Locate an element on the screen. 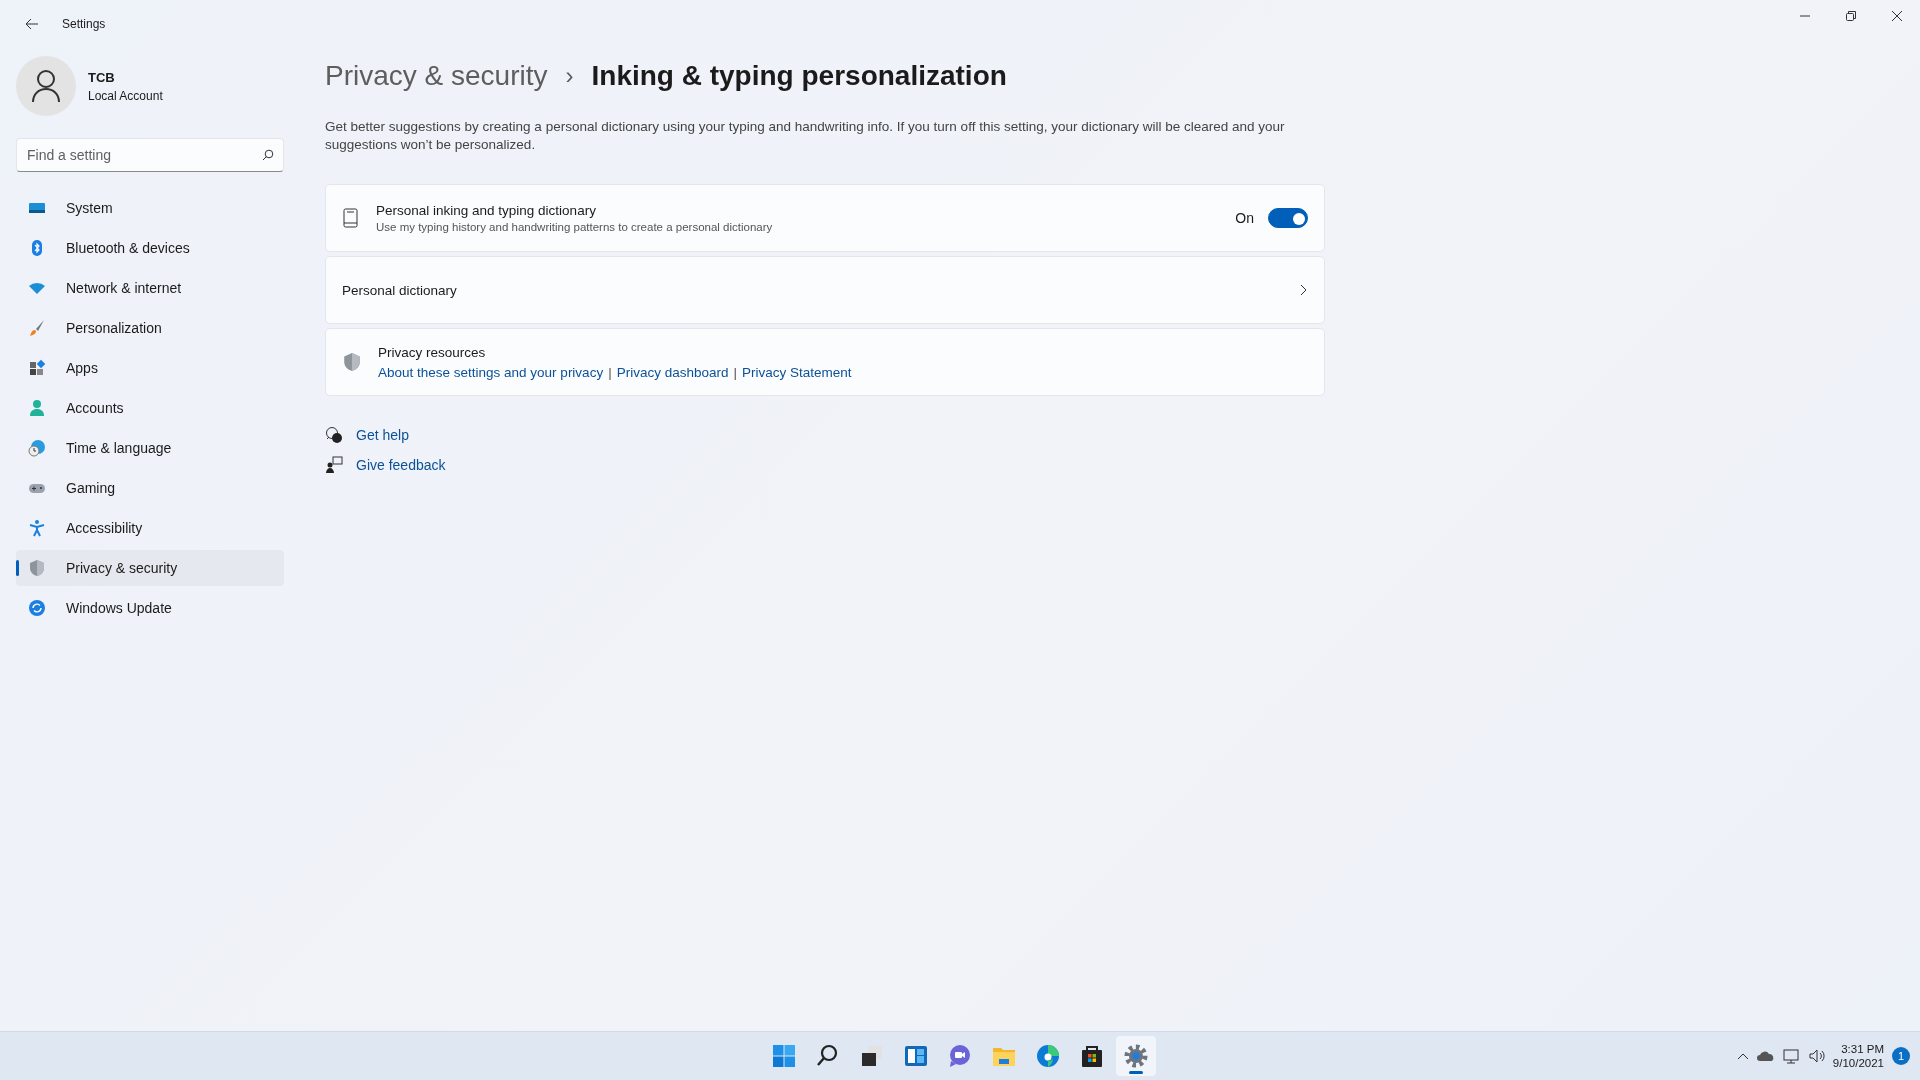 Image resolution: width=1920 pixels, height=1080 pixels. chevron-up-icon is located at coordinates (1742, 1056).